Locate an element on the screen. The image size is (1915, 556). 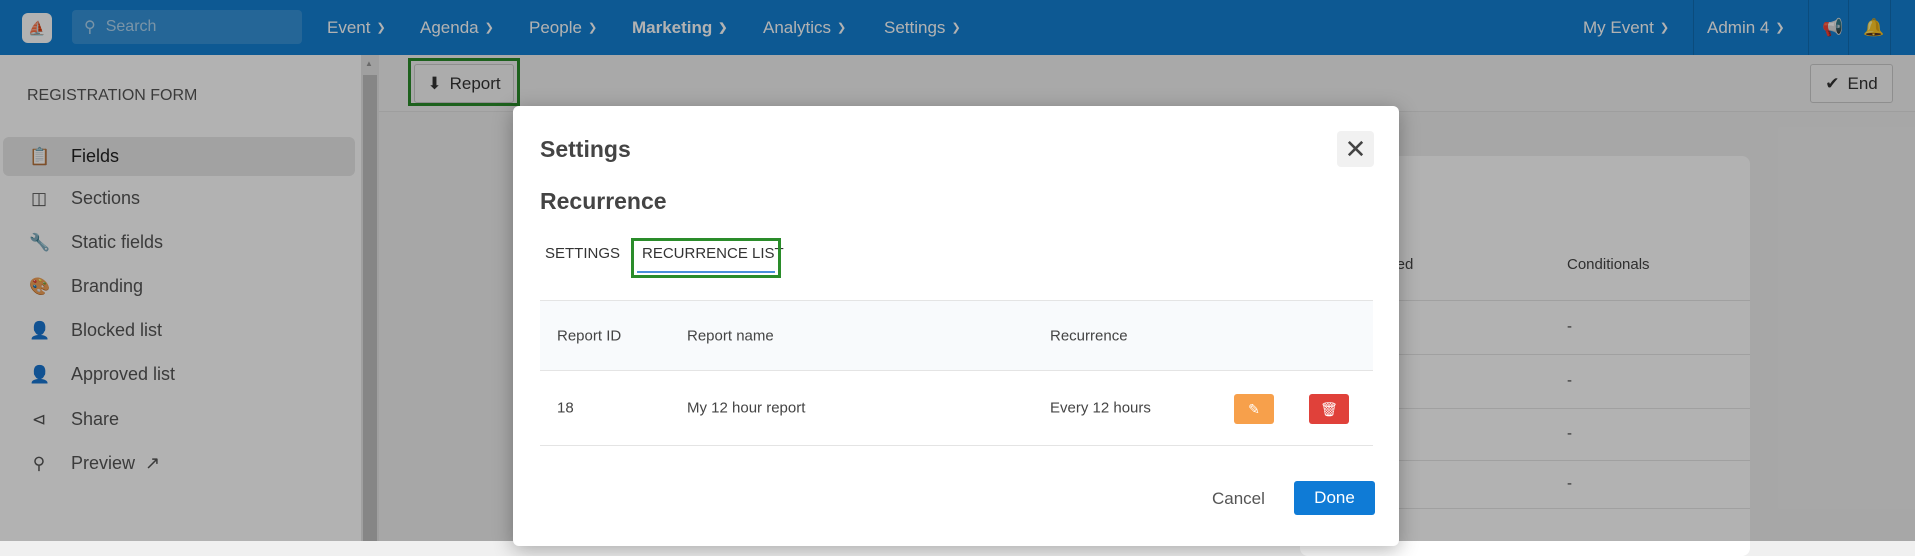
highlight-box is located at coordinates (706, 258).